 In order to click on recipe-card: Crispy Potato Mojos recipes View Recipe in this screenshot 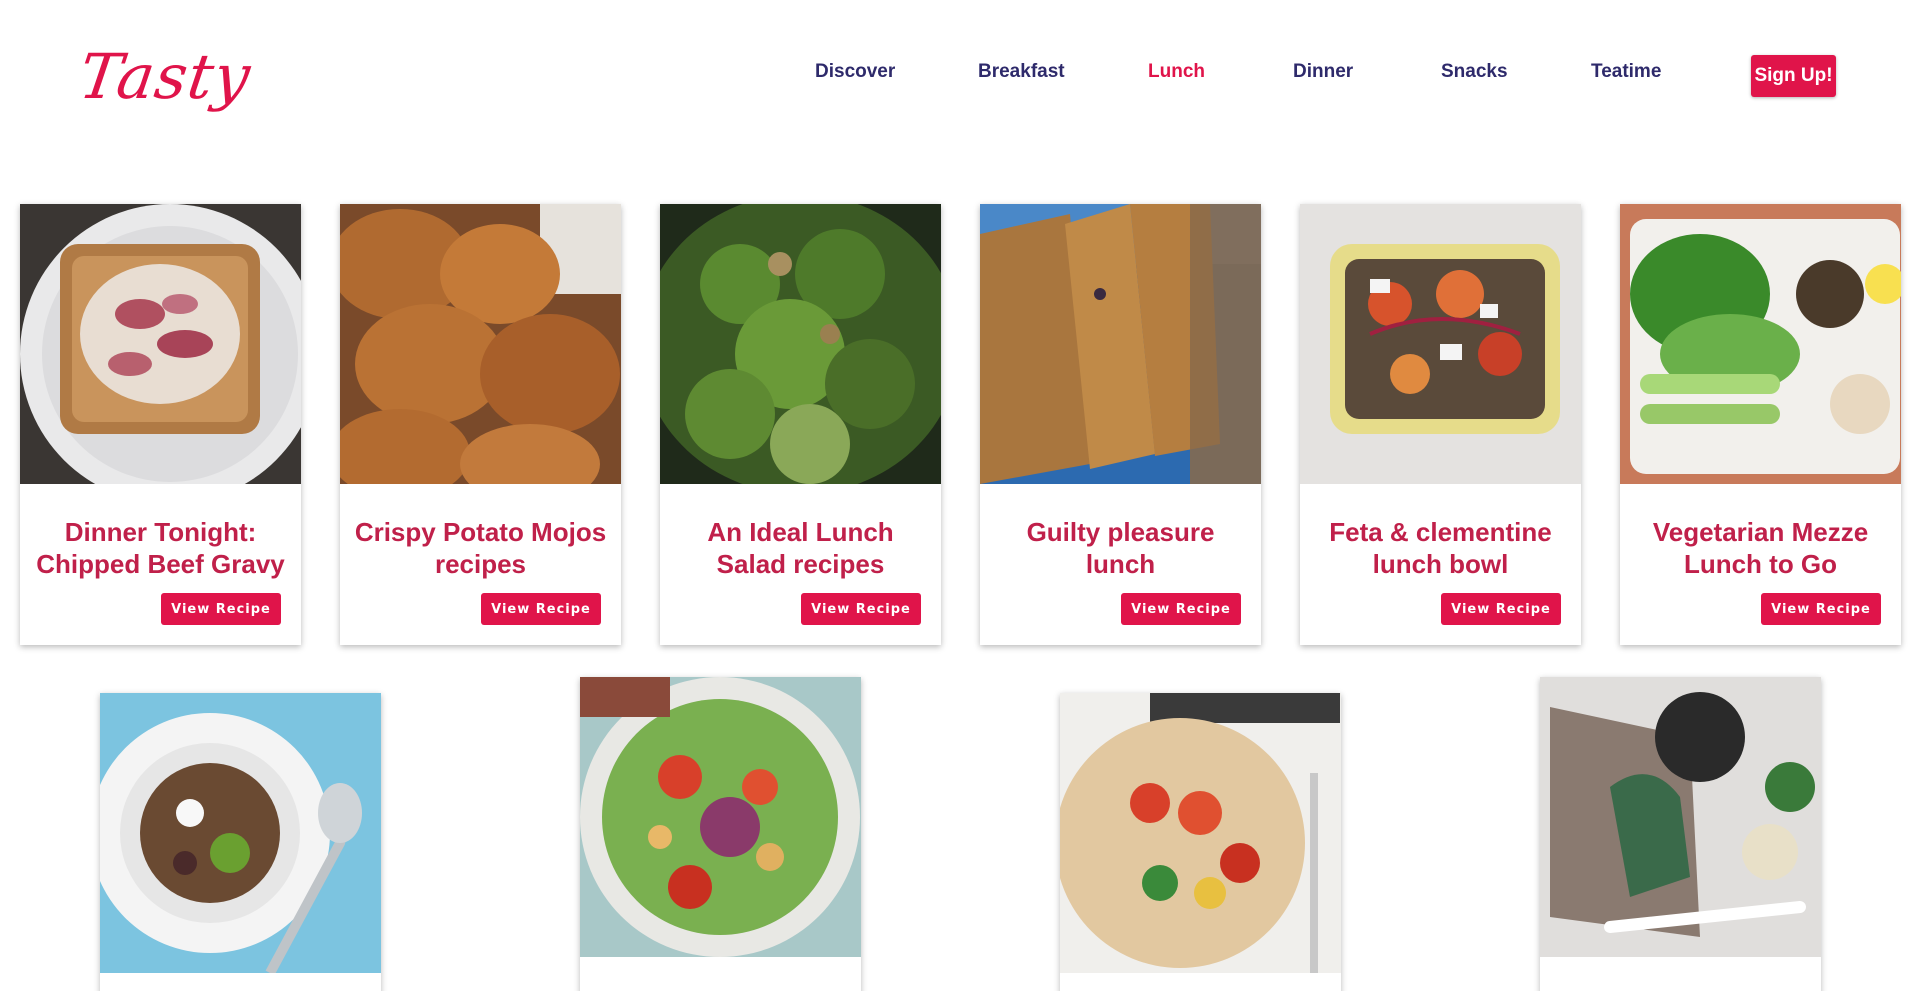, I will do `click(480, 424)`.